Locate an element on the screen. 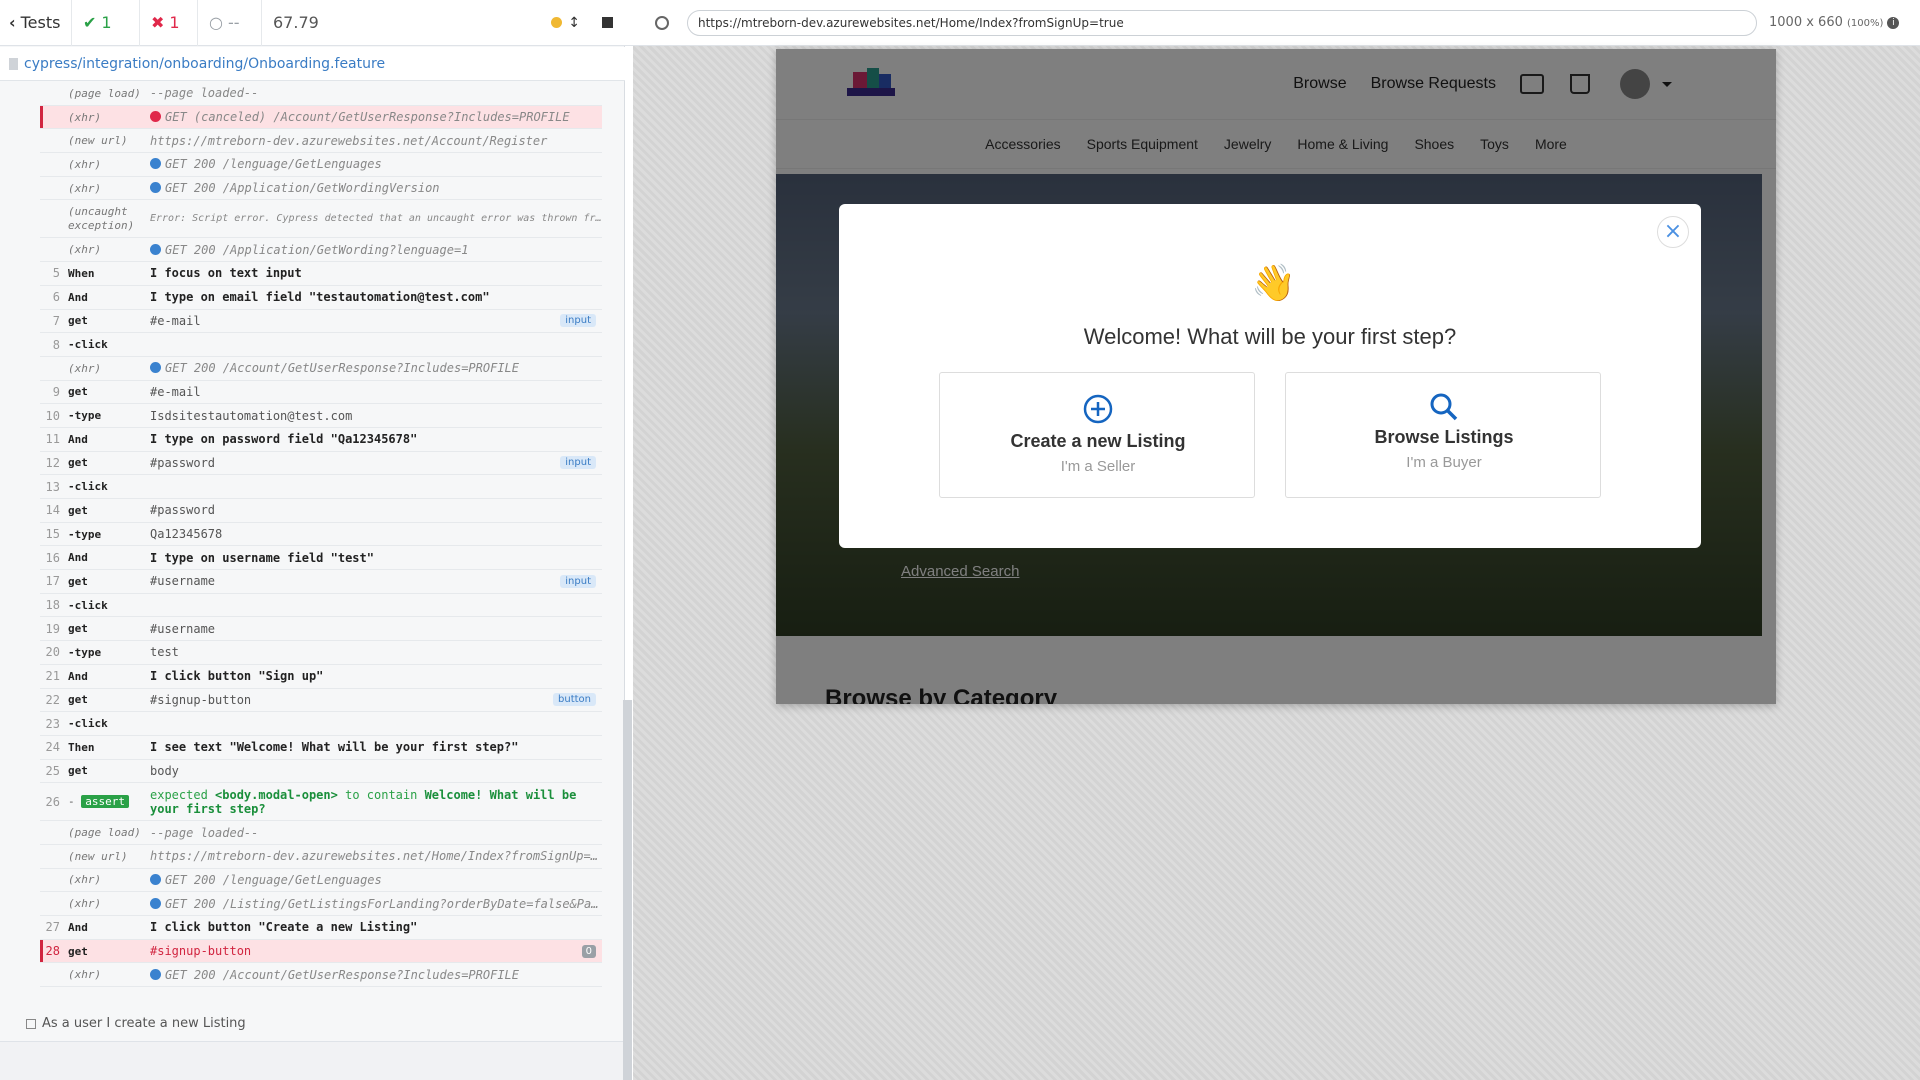 The width and height of the screenshot is (1920, 1080). command-row: 7 get #e-mail input is located at coordinates (321, 322).